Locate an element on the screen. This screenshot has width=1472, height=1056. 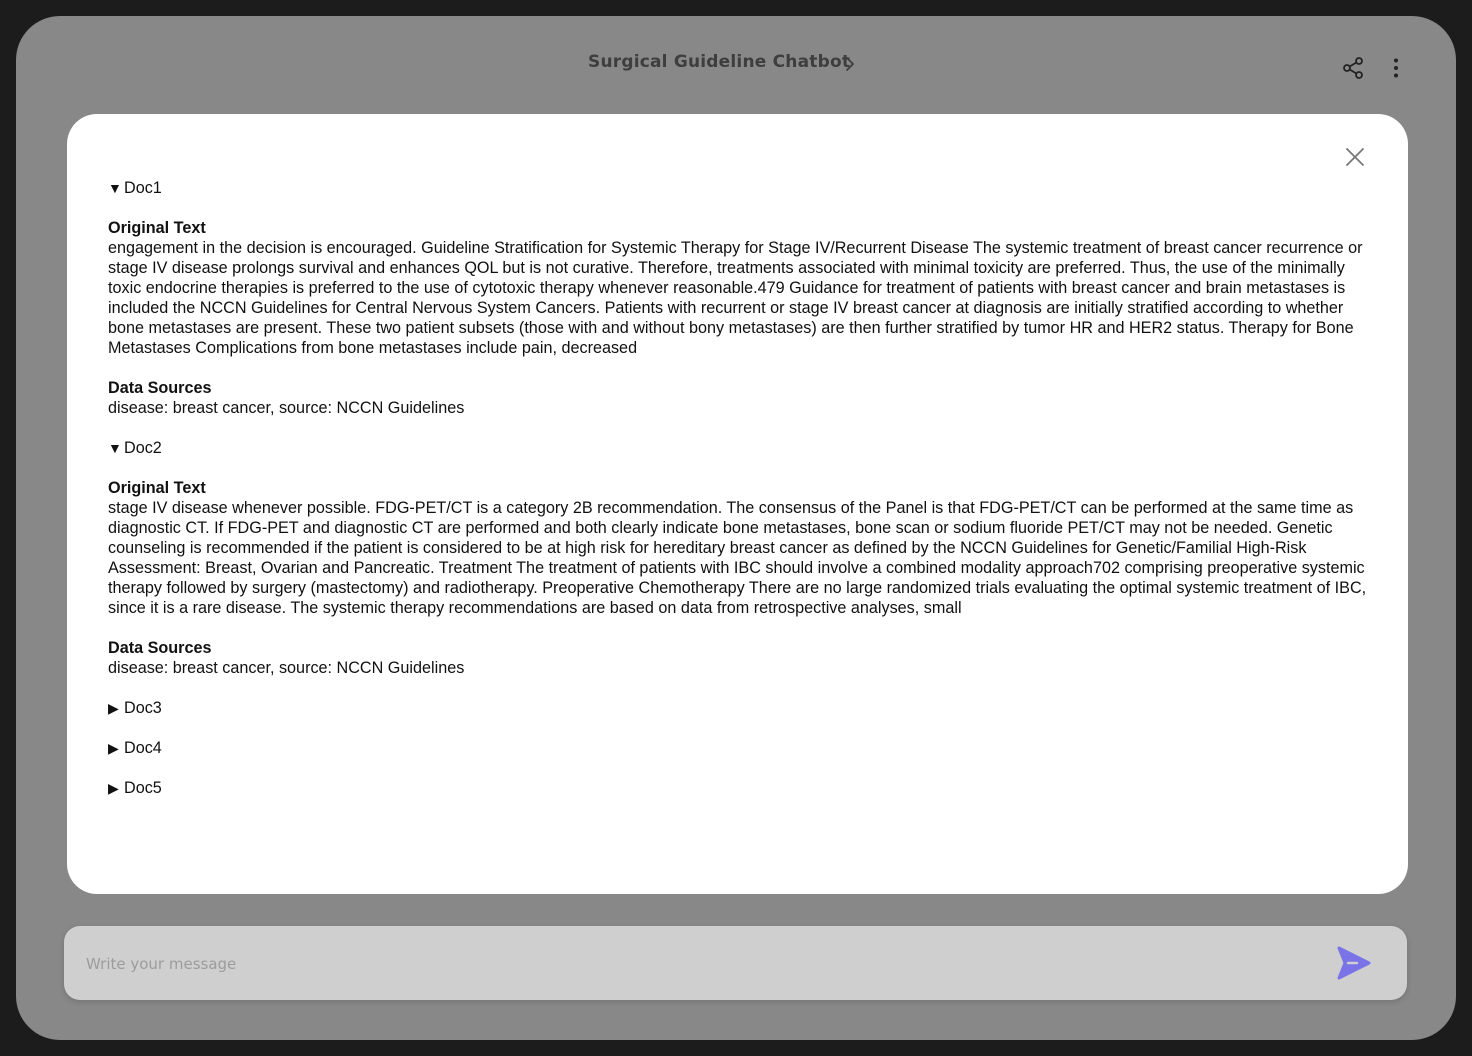
message-composer is located at coordinates (735, 963).